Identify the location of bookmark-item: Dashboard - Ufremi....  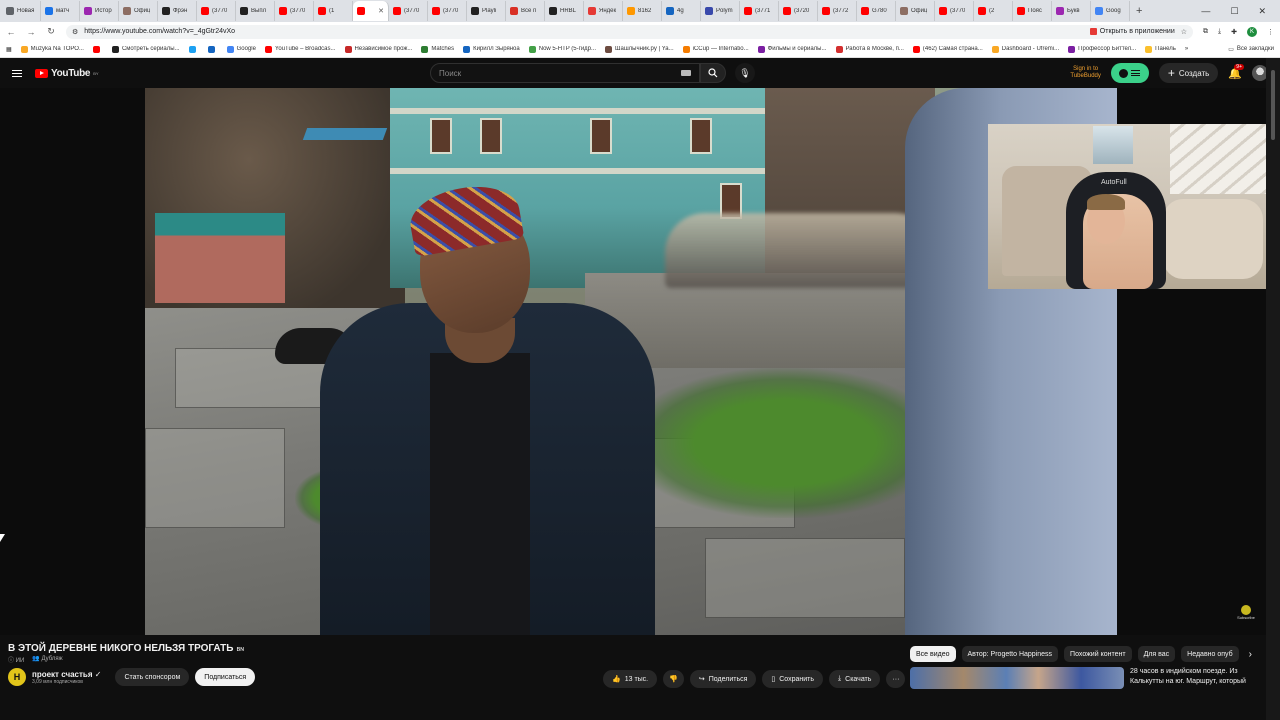
(1025, 49).